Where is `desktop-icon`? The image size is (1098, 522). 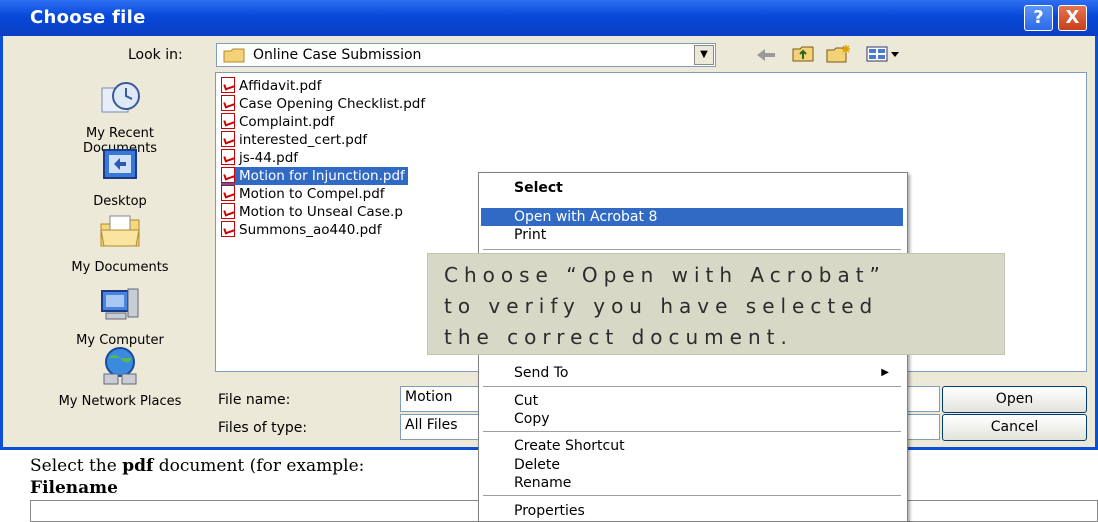 desktop-icon is located at coordinates (120, 164).